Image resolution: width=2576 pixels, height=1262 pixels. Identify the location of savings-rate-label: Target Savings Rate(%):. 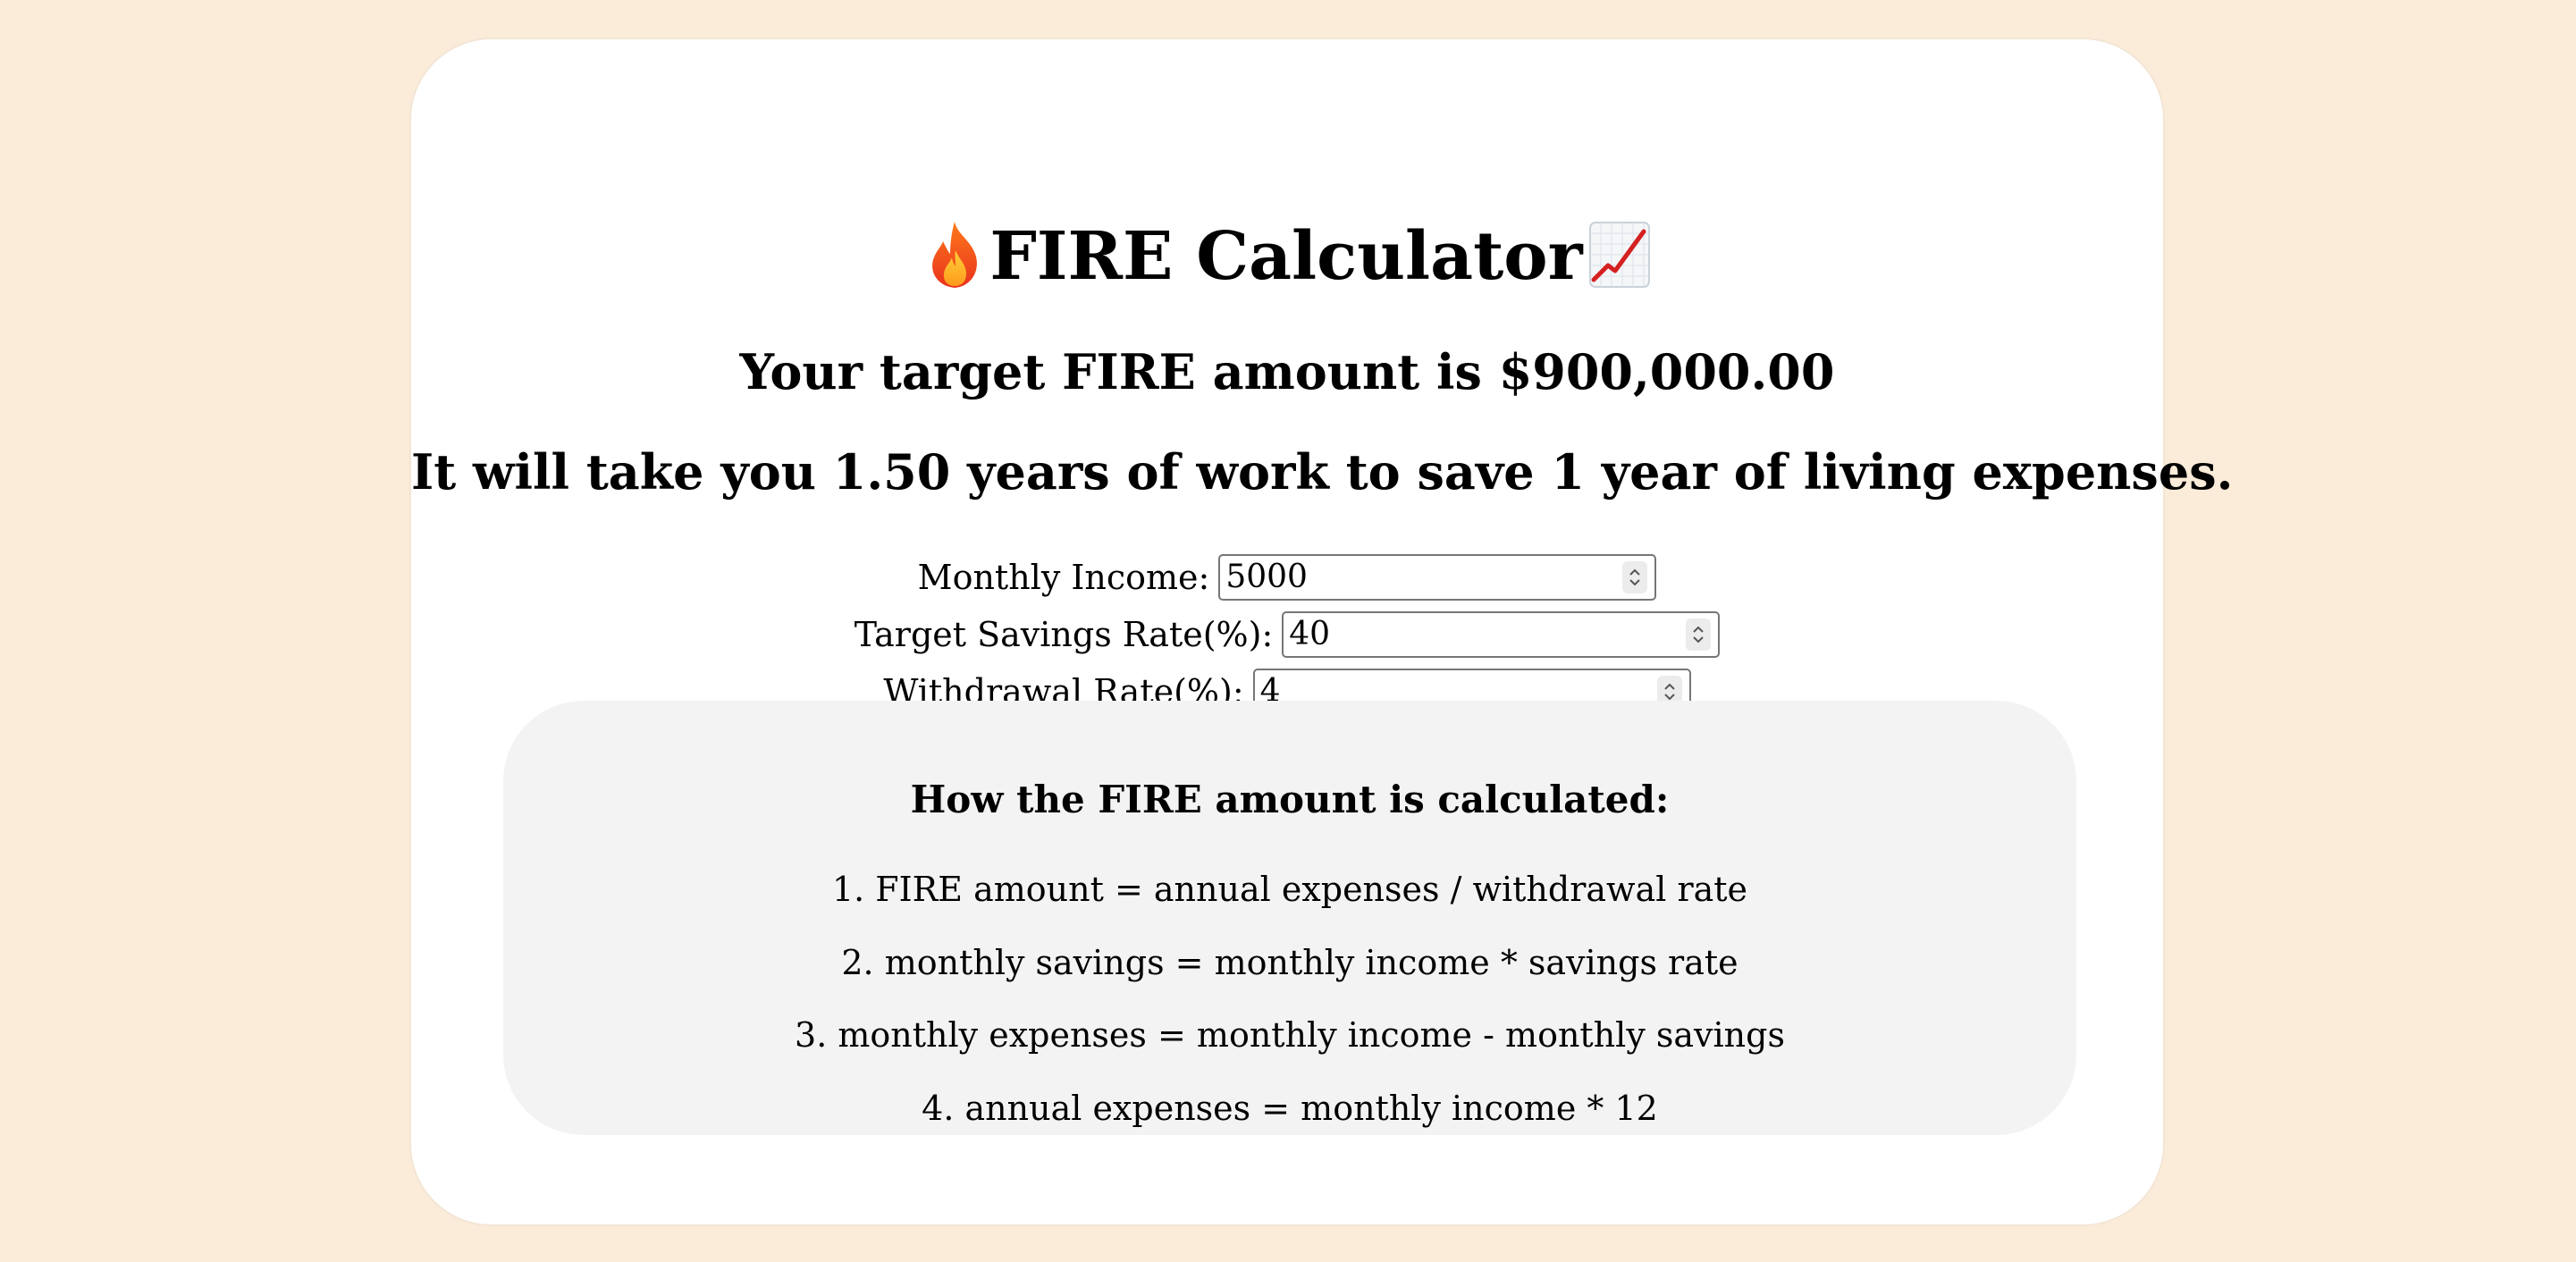
(1064, 634).